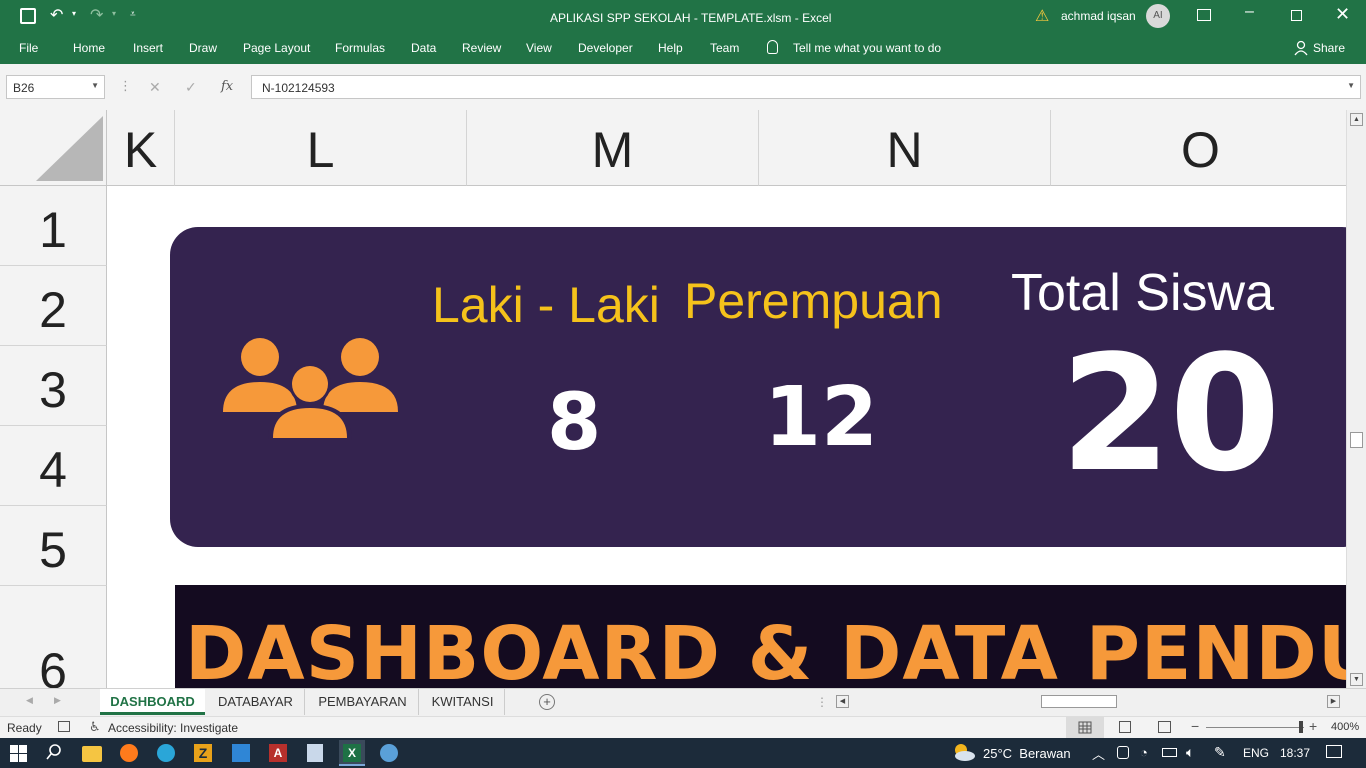 The width and height of the screenshot is (1366, 768). Describe the element at coordinates (1249, 12) in the screenshot. I see `minimize-icon: –` at that location.